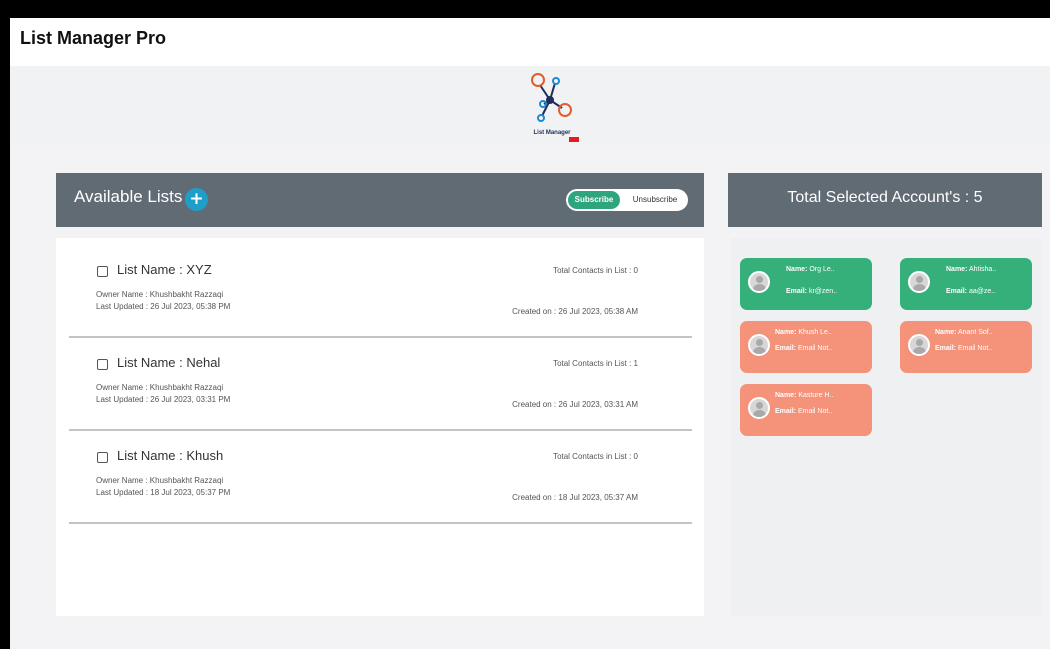 The image size is (1050, 649). What do you see at coordinates (169, 362) in the screenshot?
I see `list-name: List Name : Nehal` at bounding box center [169, 362].